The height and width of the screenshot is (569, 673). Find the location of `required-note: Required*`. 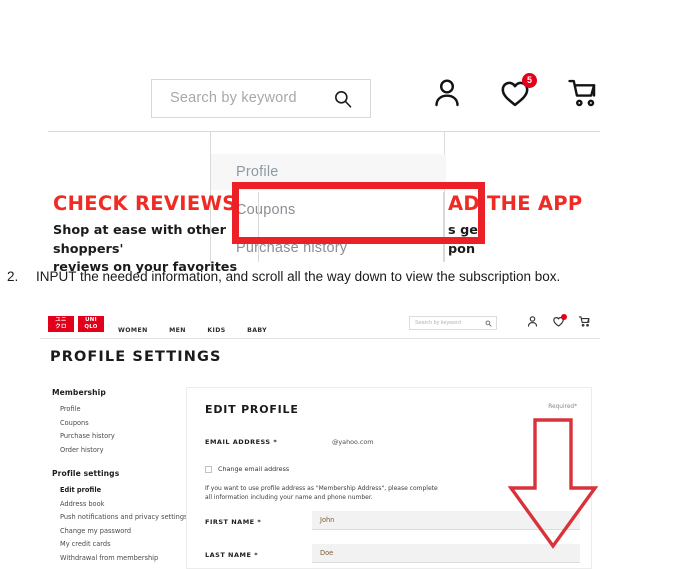

required-note: Required* is located at coordinates (562, 407).